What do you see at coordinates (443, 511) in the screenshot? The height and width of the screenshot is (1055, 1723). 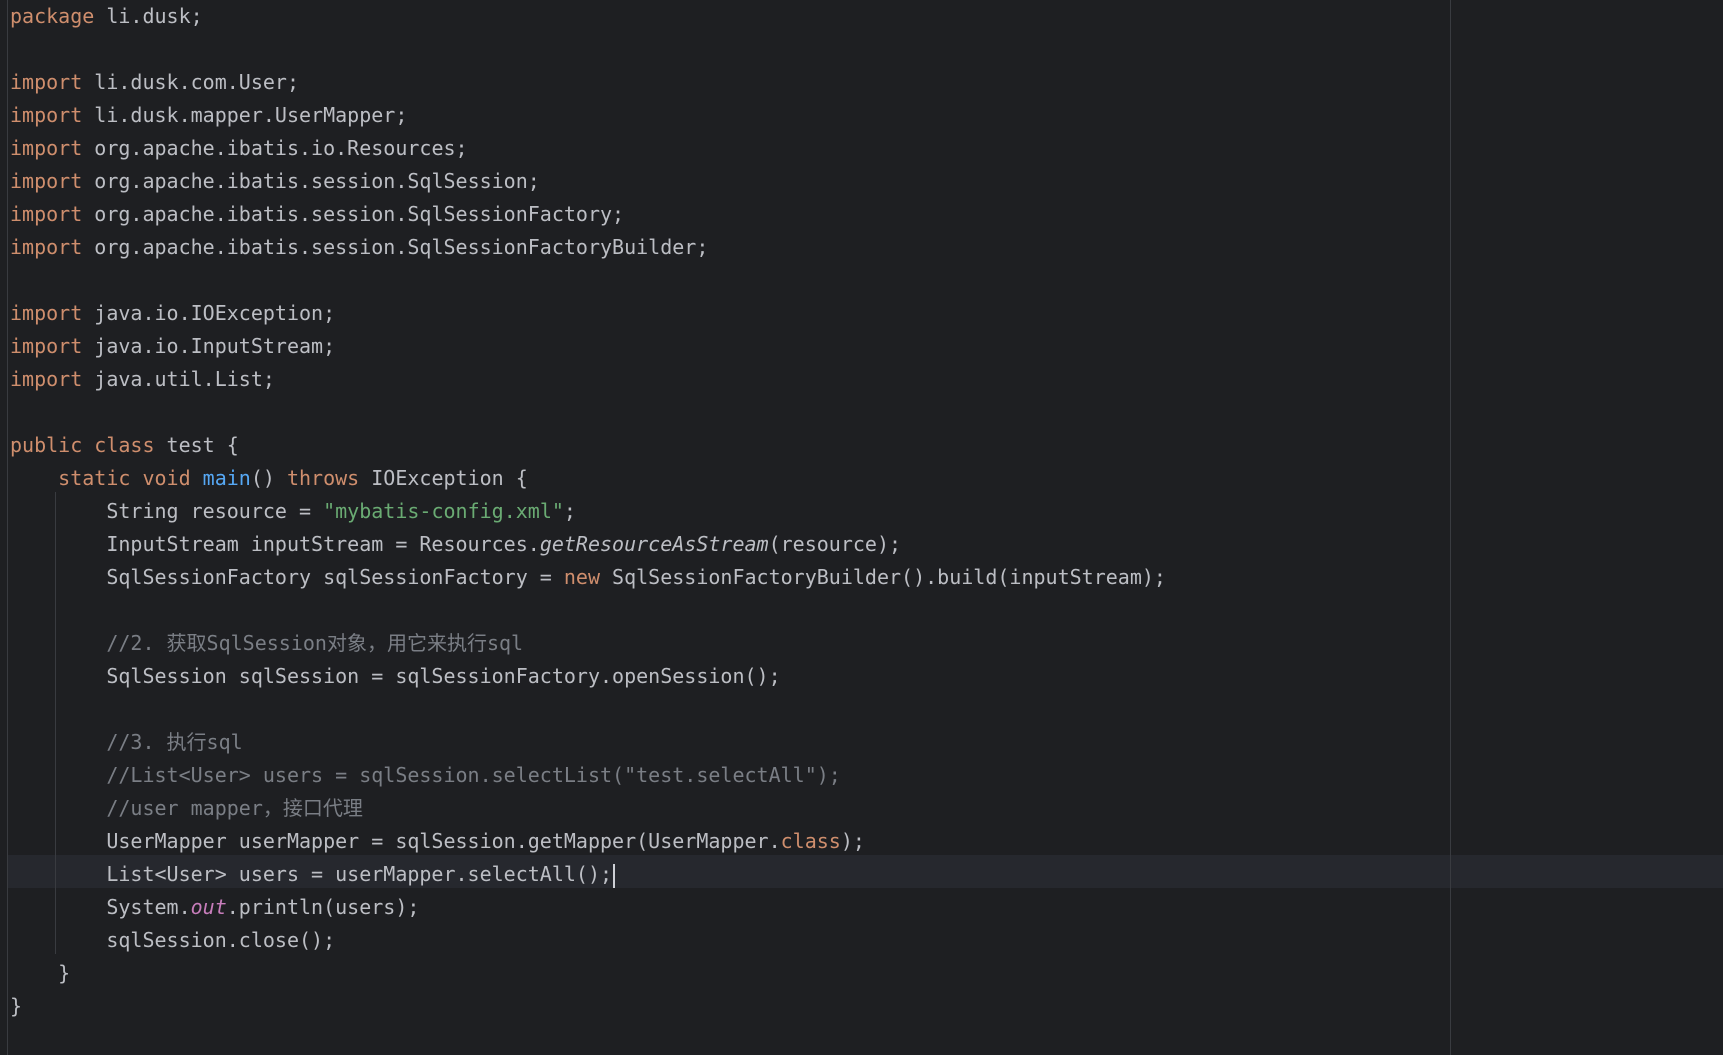 I see `code-string: "mybatis-config.xml"` at bounding box center [443, 511].